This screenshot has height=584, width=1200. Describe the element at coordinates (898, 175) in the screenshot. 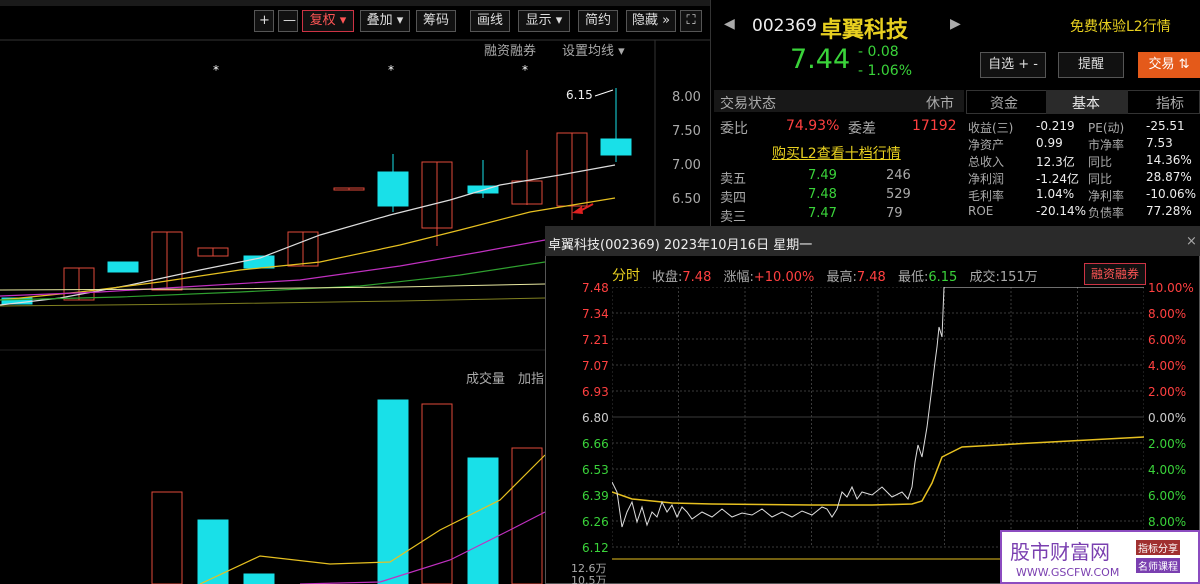

I see `ask-volume: 246` at that location.